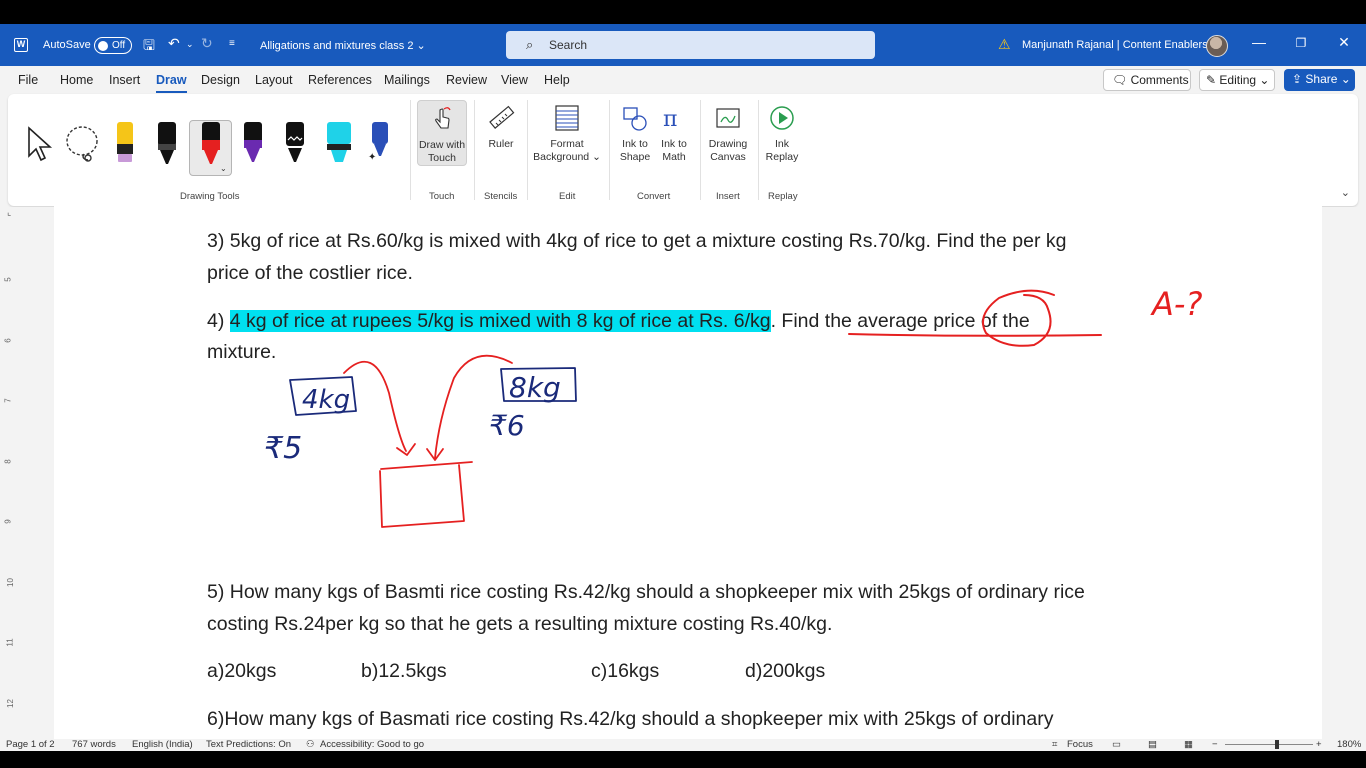 This screenshot has width=1366, height=768. Describe the element at coordinates (232, 43) in the screenshot. I see `customize-toolbar-icon: ≡` at that location.